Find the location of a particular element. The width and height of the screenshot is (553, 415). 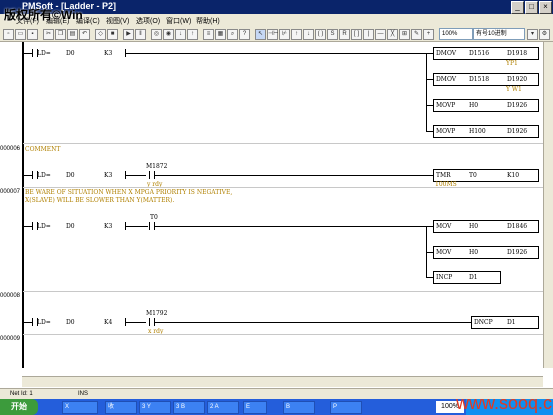

select-pointer-icon: ↖ is located at coordinates (260, 34).